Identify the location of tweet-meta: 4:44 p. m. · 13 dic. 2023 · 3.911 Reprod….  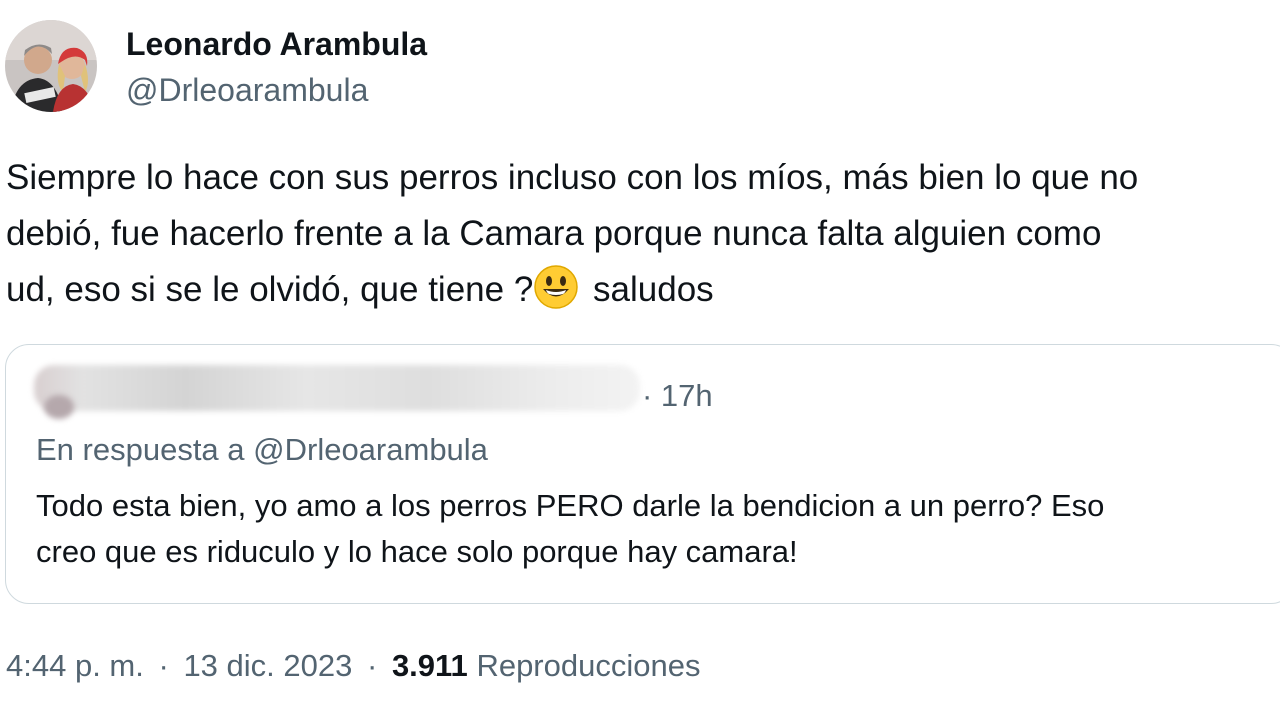
(353, 666).